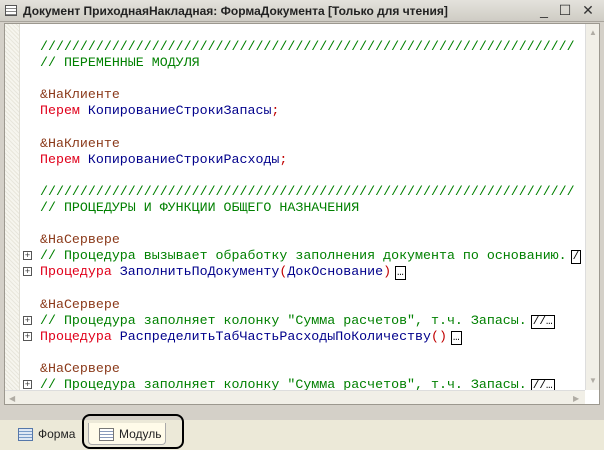 The height and width of the screenshot is (450, 604). I want to click on code-token: ЗаполнитьПоДокументу, so click(199, 272).